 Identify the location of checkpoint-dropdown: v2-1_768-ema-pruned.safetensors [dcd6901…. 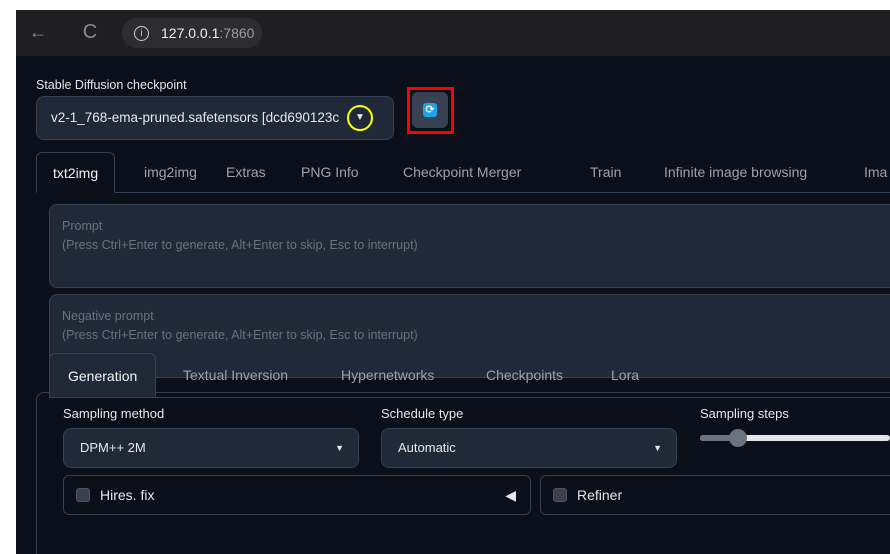
(215, 118).